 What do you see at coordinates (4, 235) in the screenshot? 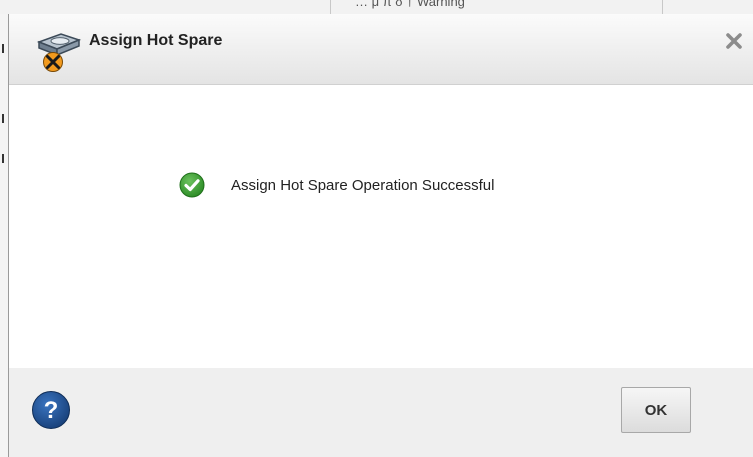
I see `background-left-edge` at bounding box center [4, 235].